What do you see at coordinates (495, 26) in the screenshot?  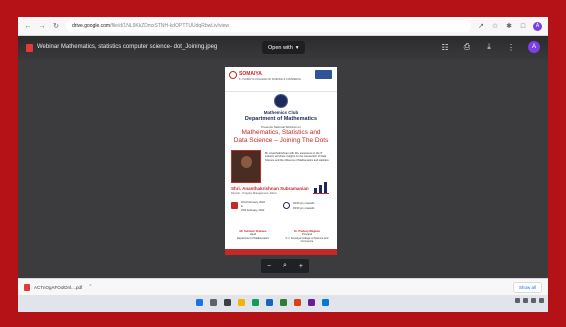 I see `star-icon: ☆` at bounding box center [495, 26].